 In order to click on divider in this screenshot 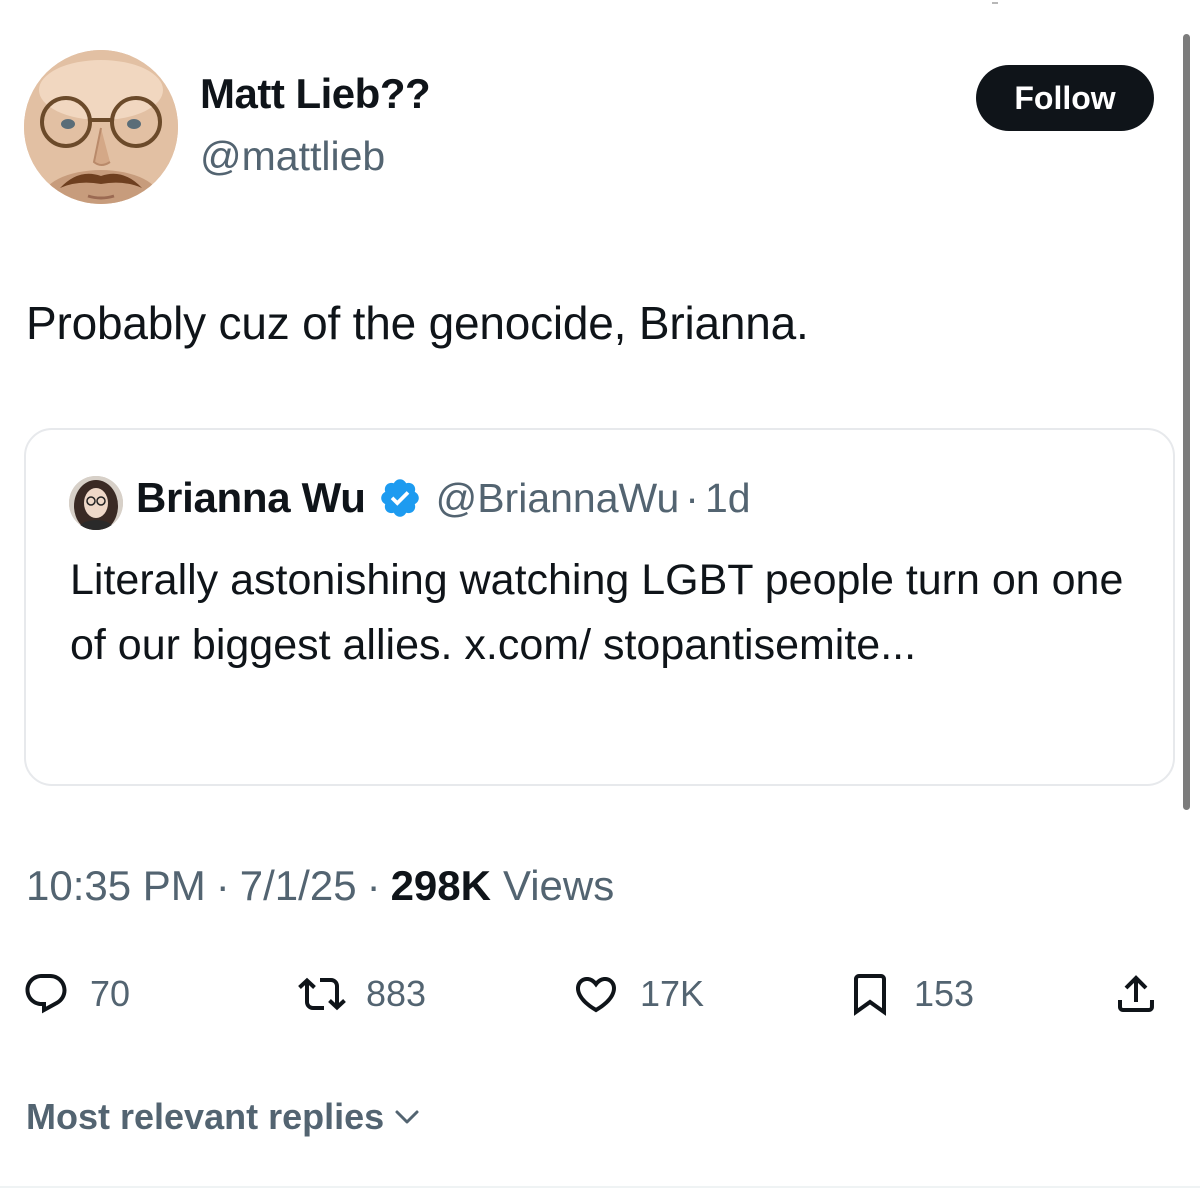, I will do `click(600, 1187)`.